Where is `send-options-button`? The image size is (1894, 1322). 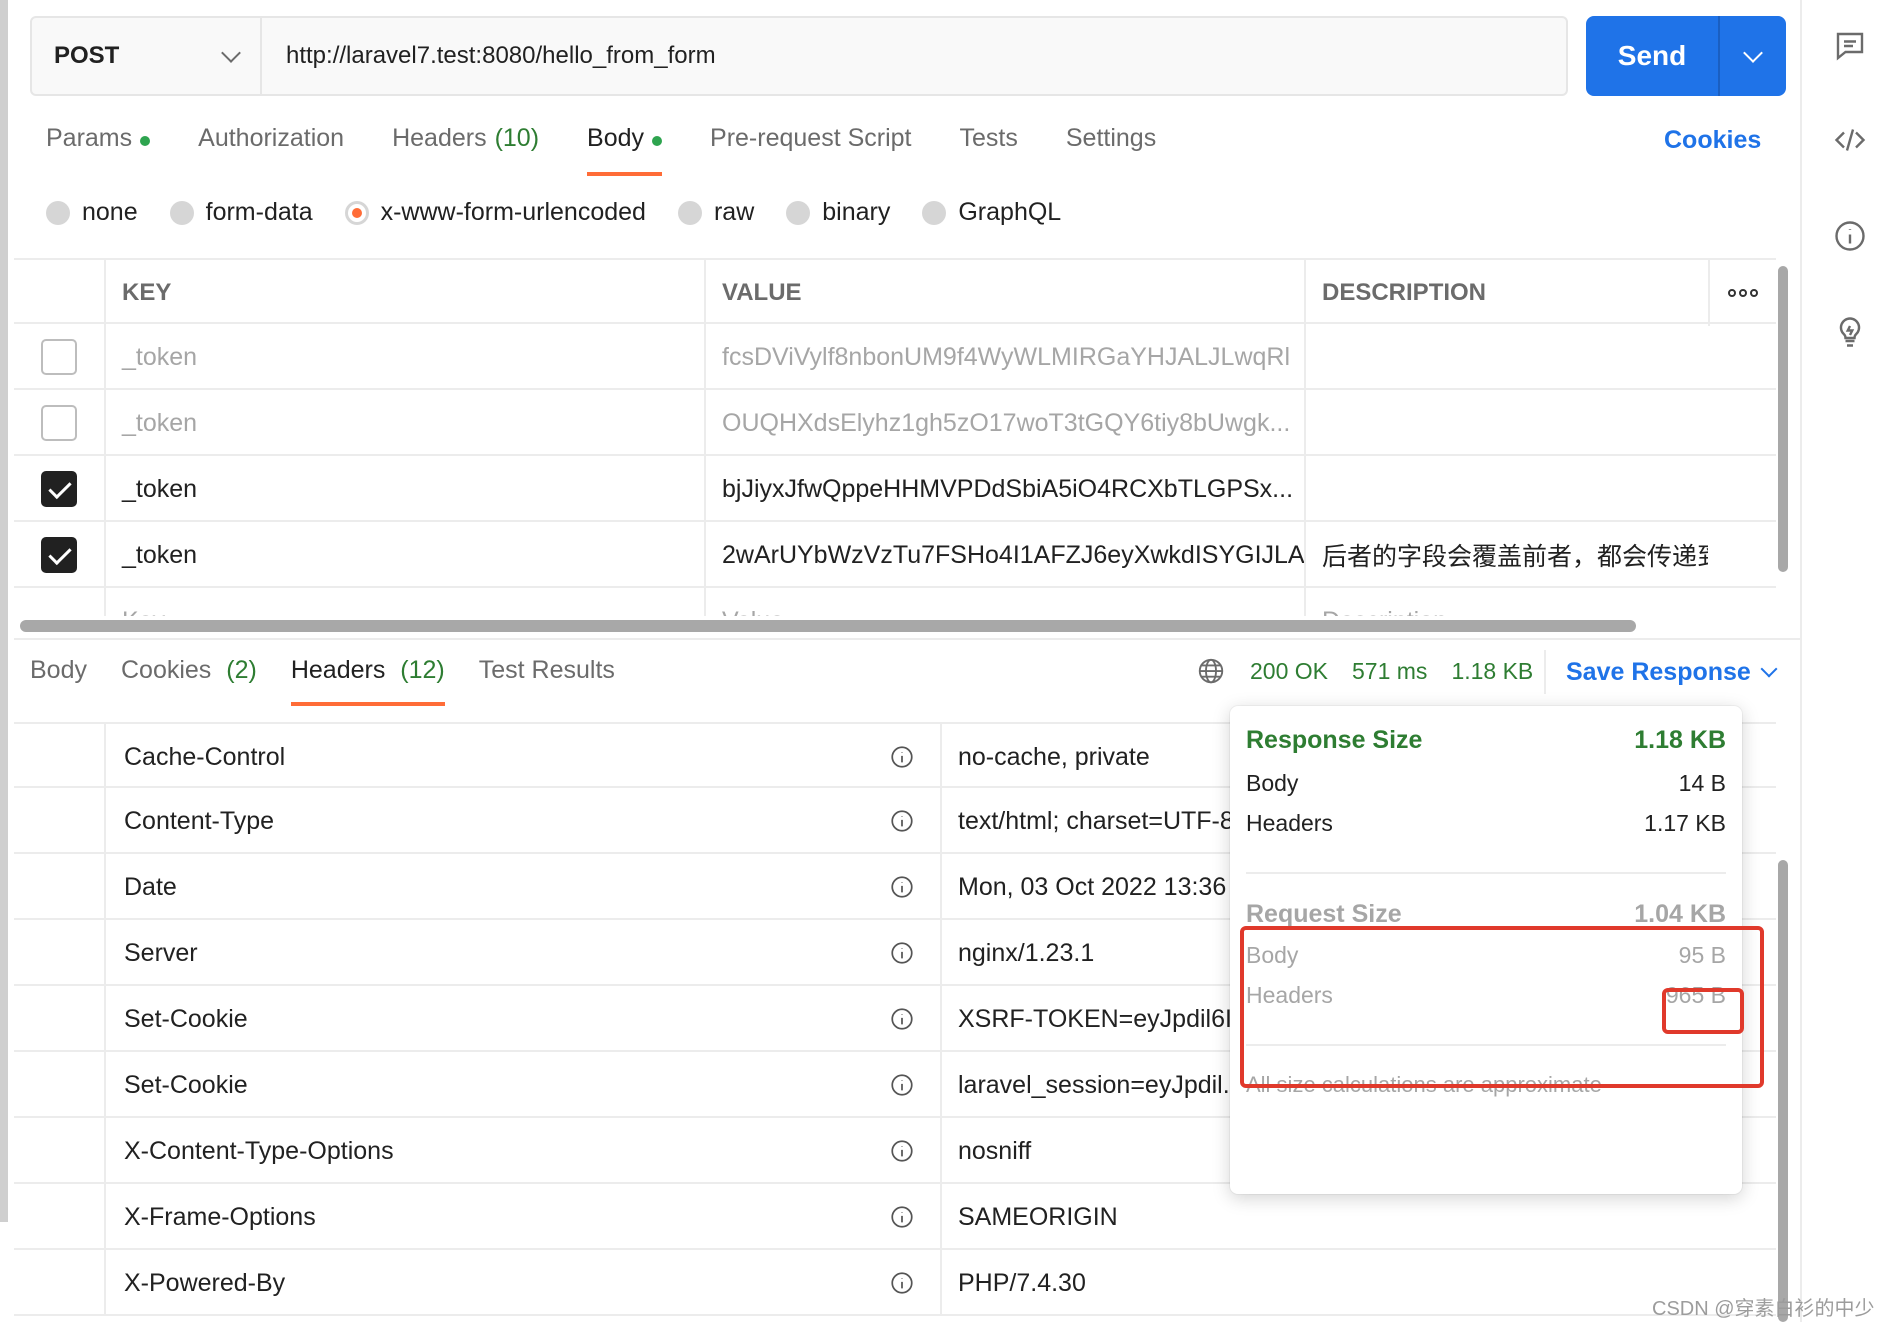 send-options-button is located at coordinates (1753, 56).